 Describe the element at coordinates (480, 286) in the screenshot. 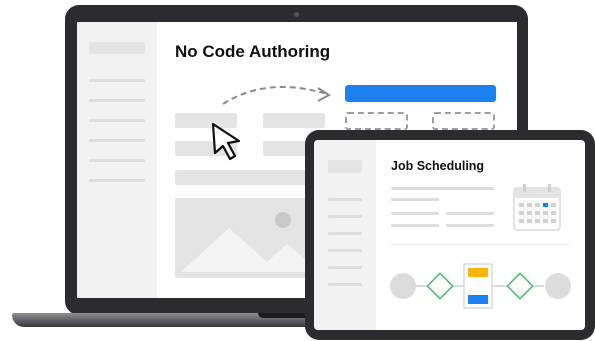

I see `workflow-diagram` at that location.